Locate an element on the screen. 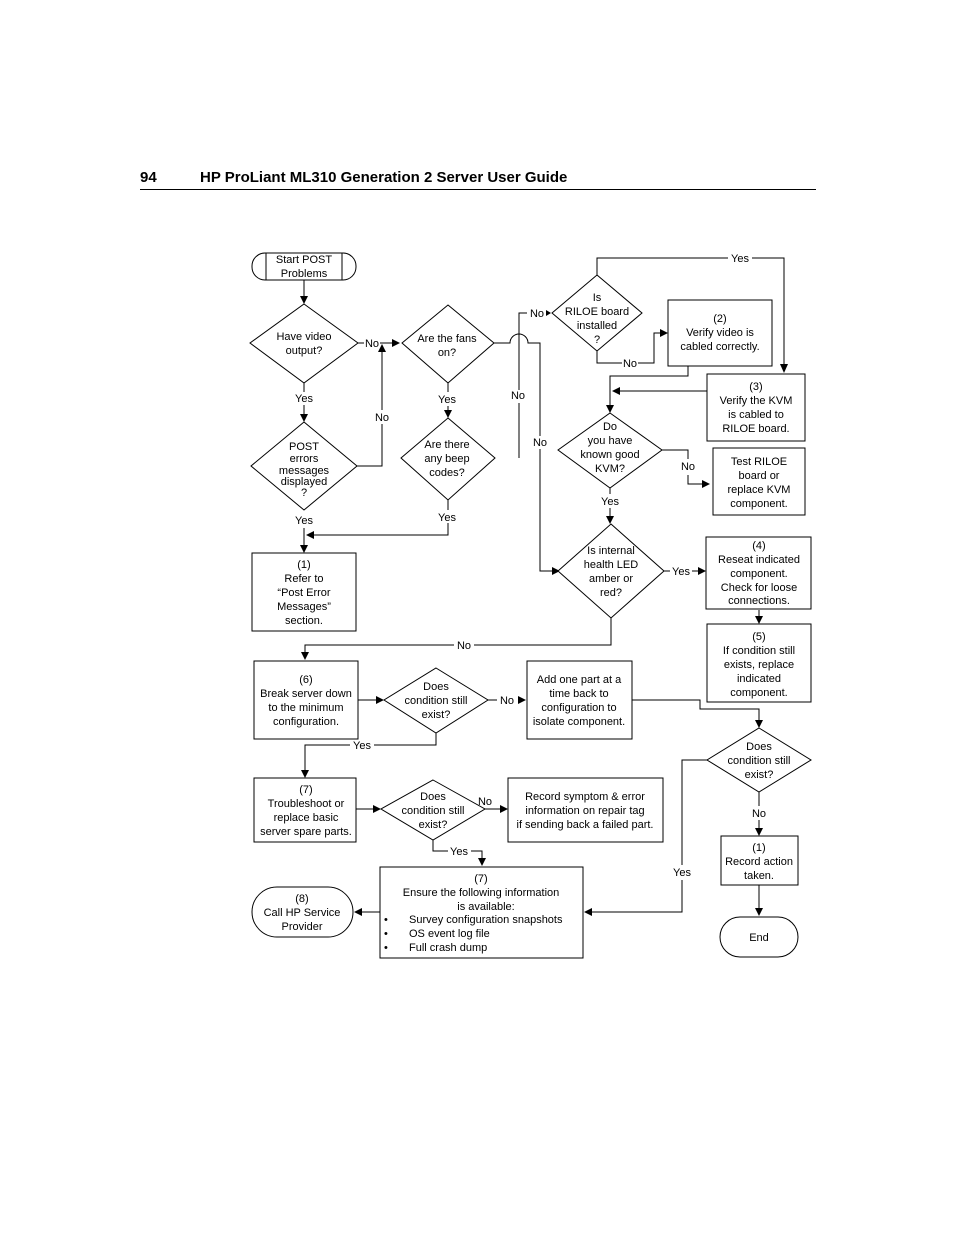  edge-posterr-no is located at coordinates (370, 409).